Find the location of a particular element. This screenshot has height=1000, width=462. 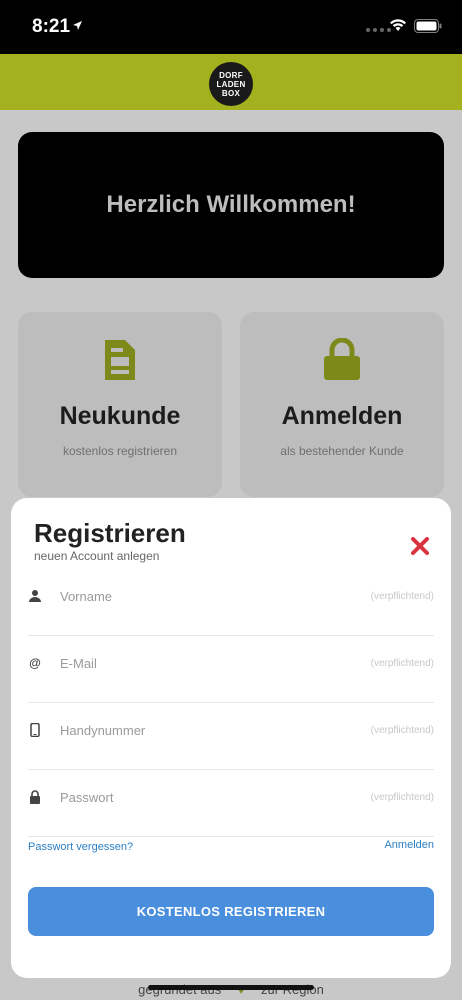

tile-new-customer-subtitle: kostenlos registrieren is located at coordinates (120, 451).